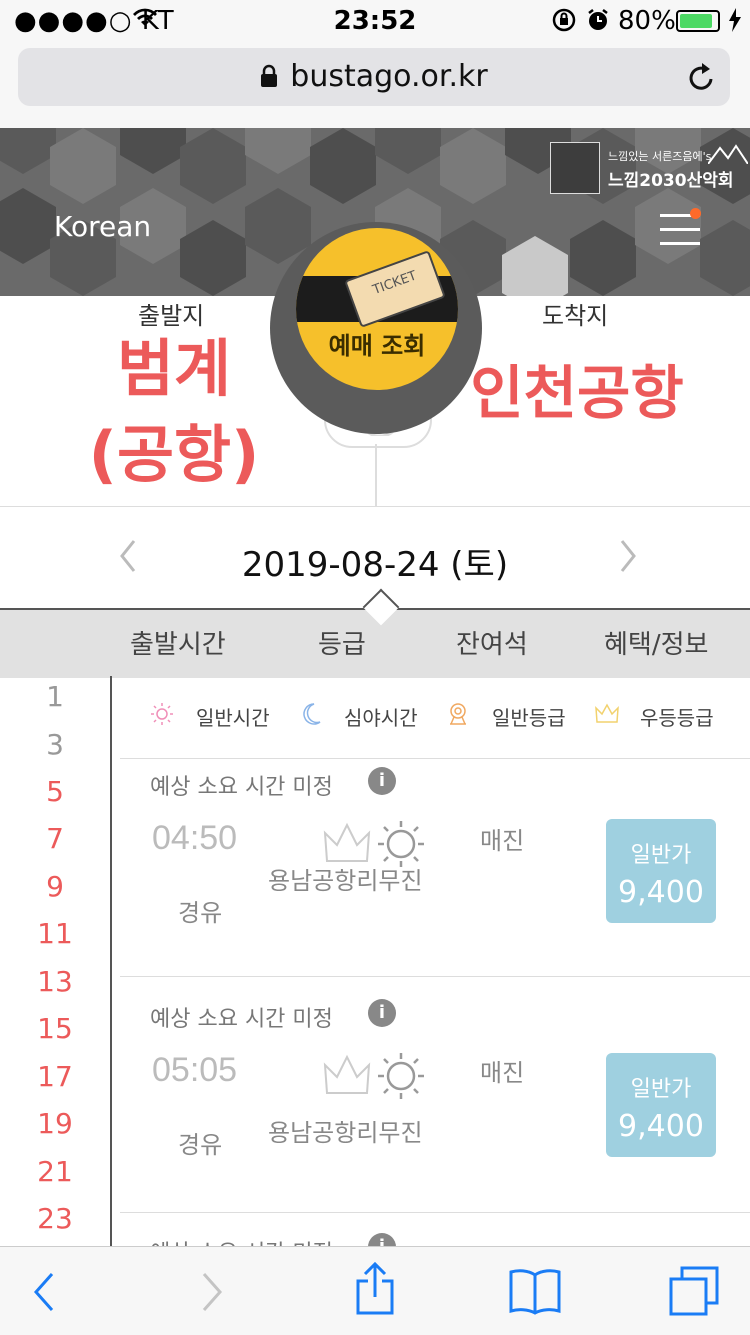  Describe the element at coordinates (195, 1070) in the screenshot. I see `departure-time: 05:05` at that location.